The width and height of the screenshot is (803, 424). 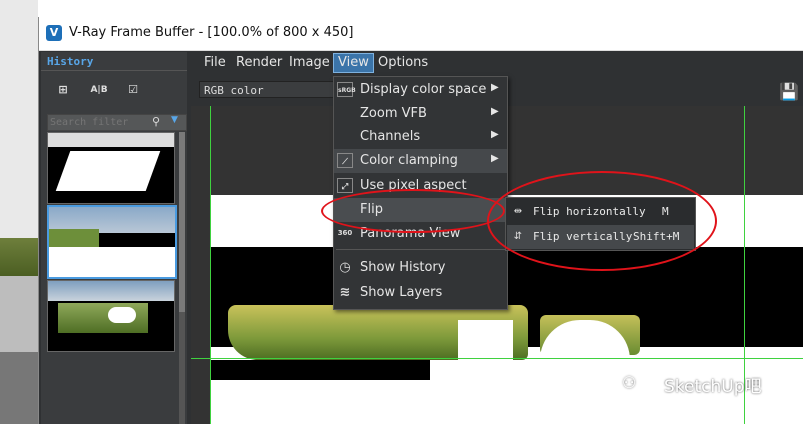 I want to click on menu-bar: File Render Image View Options, so click(x=497, y=63).